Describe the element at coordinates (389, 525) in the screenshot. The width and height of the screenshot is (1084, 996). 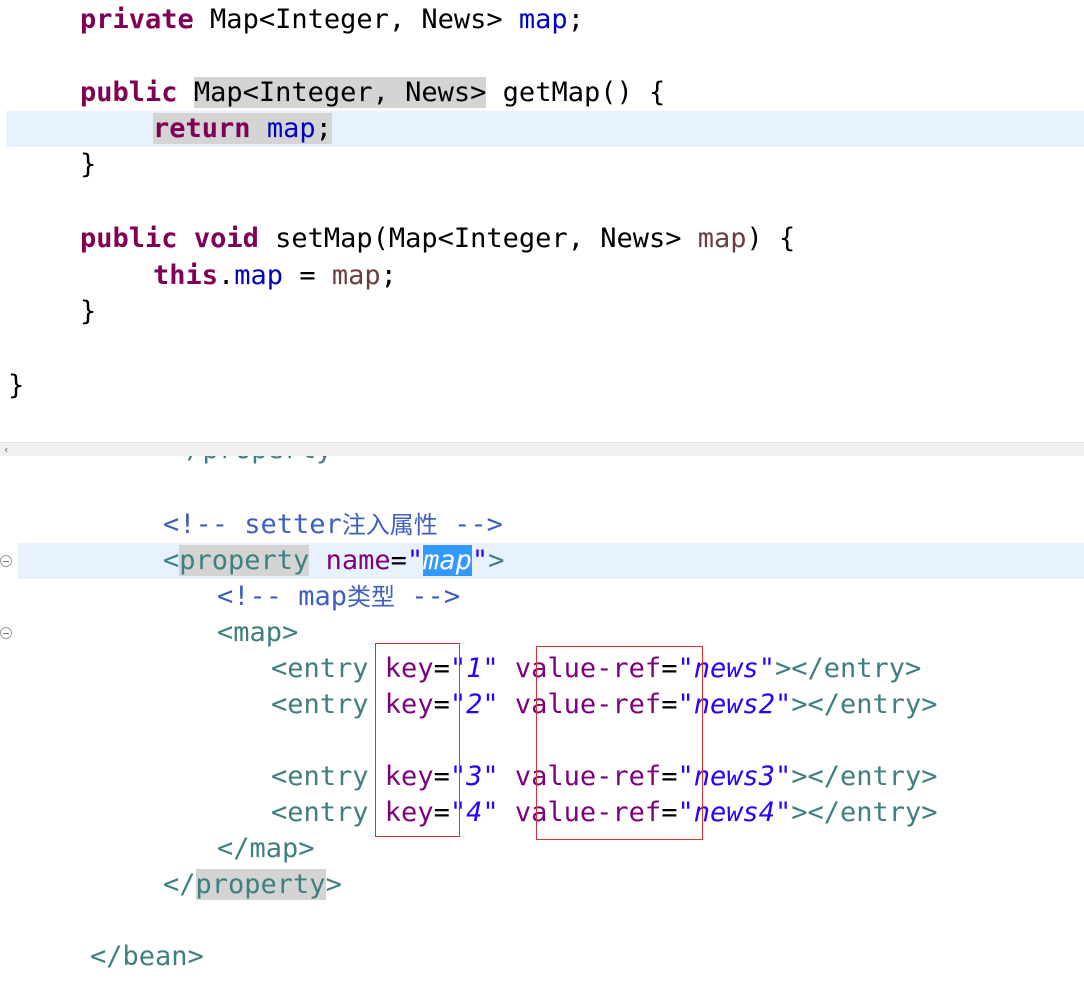
I see `comment-cjk-text: 注入属性` at that location.